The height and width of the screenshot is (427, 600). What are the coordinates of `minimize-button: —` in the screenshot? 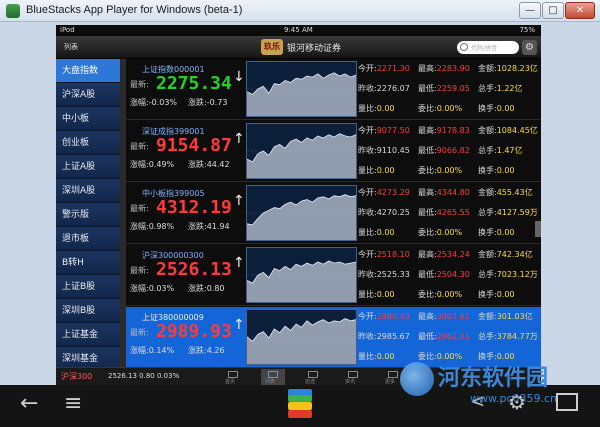 It's located at (530, 10).